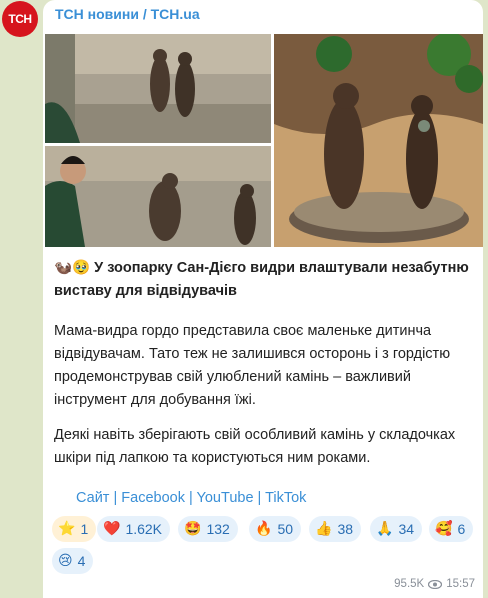 The height and width of the screenshot is (598, 488). Describe the element at coordinates (275, 529) in the screenshot. I see `reaction-fire: 🔥 50` at that location.